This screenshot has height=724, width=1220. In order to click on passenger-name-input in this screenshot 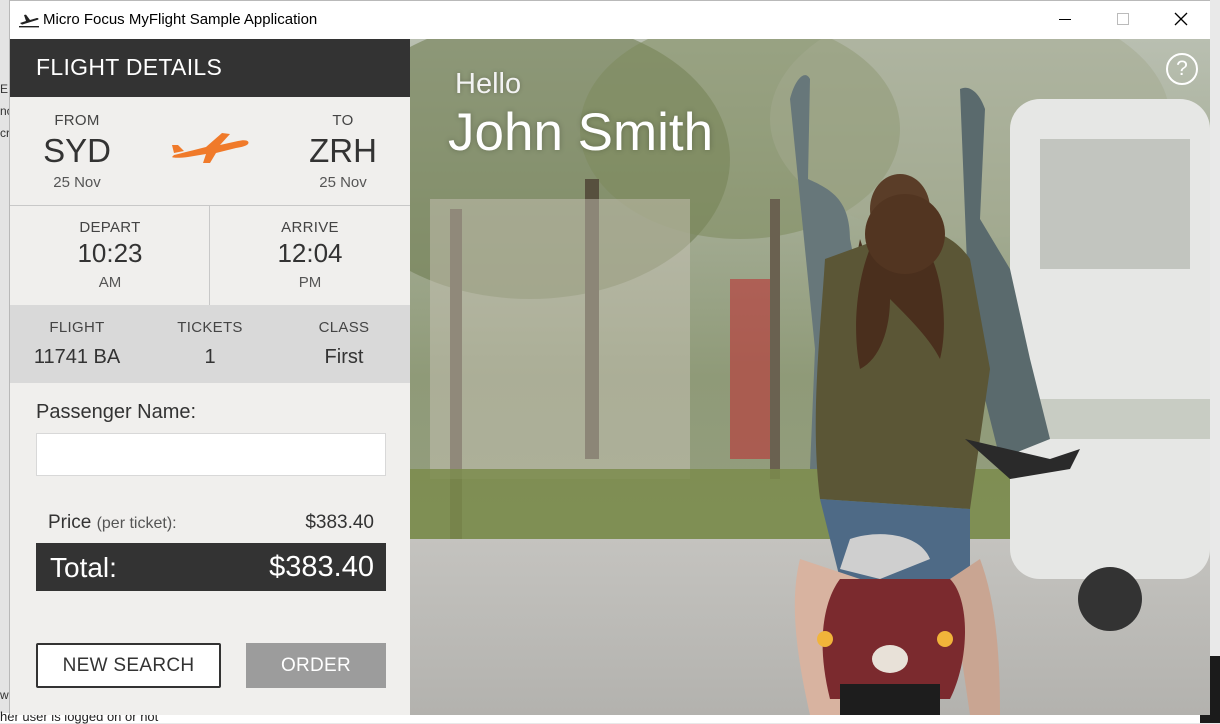, I will do `click(211, 454)`.